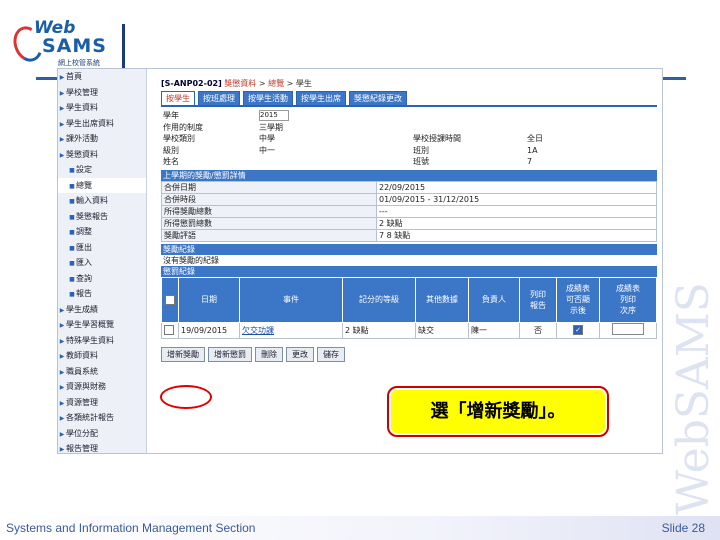  Describe the element at coordinates (290, 83) in the screenshot. I see `breadcrumb-sep: >` at that location.